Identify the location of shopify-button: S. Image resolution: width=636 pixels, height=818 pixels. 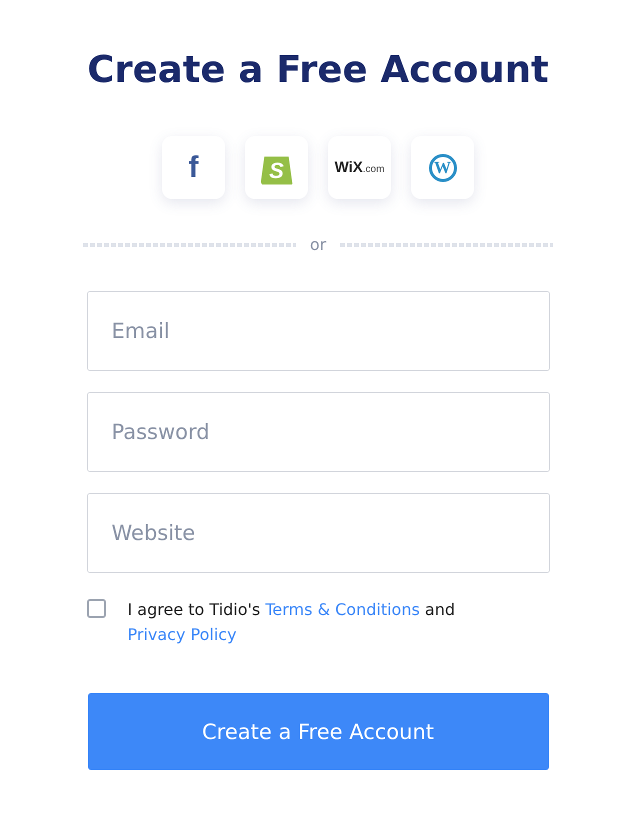
(276, 167).